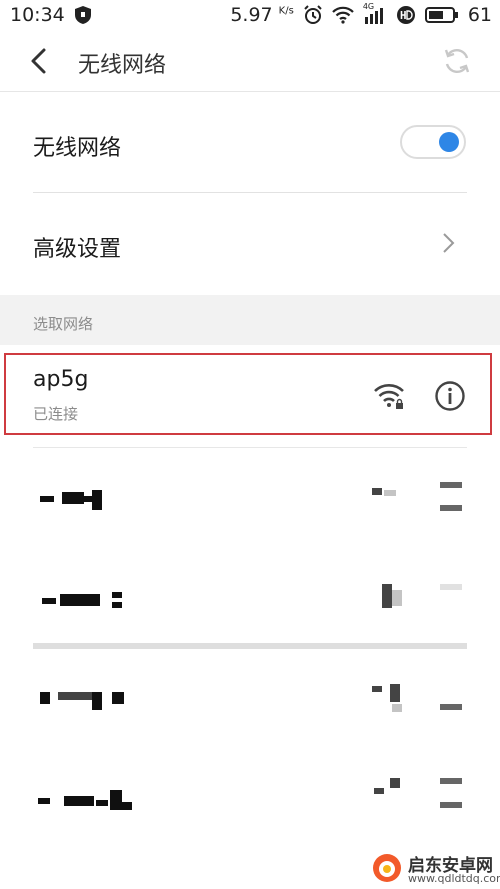 This screenshot has width=500, height=889. What do you see at coordinates (449, 243) in the screenshot?
I see `chevron-right-icon` at bounding box center [449, 243].